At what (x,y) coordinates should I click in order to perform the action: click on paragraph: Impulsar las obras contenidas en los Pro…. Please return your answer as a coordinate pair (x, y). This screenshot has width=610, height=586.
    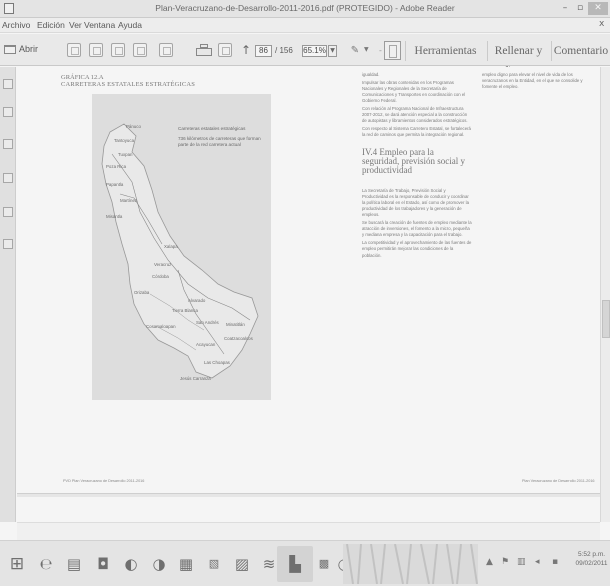
    Looking at the image, I should click on (414, 91).